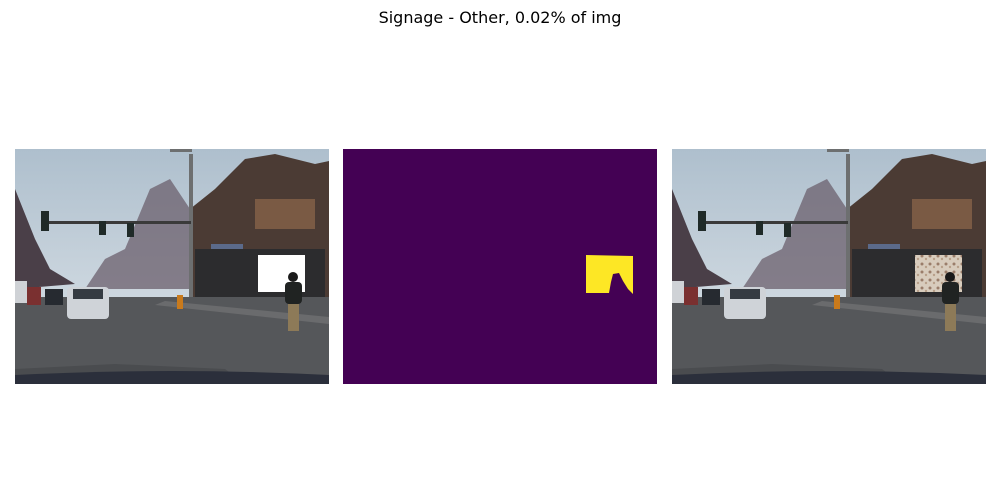  I want to click on original-street-image, so click(829, 266).